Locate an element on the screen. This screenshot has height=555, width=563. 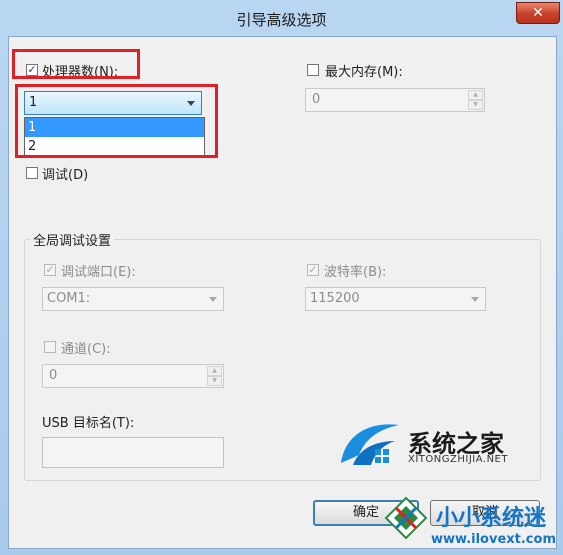
window-title: 引导高级选项 is located at coordinates (281, 20).